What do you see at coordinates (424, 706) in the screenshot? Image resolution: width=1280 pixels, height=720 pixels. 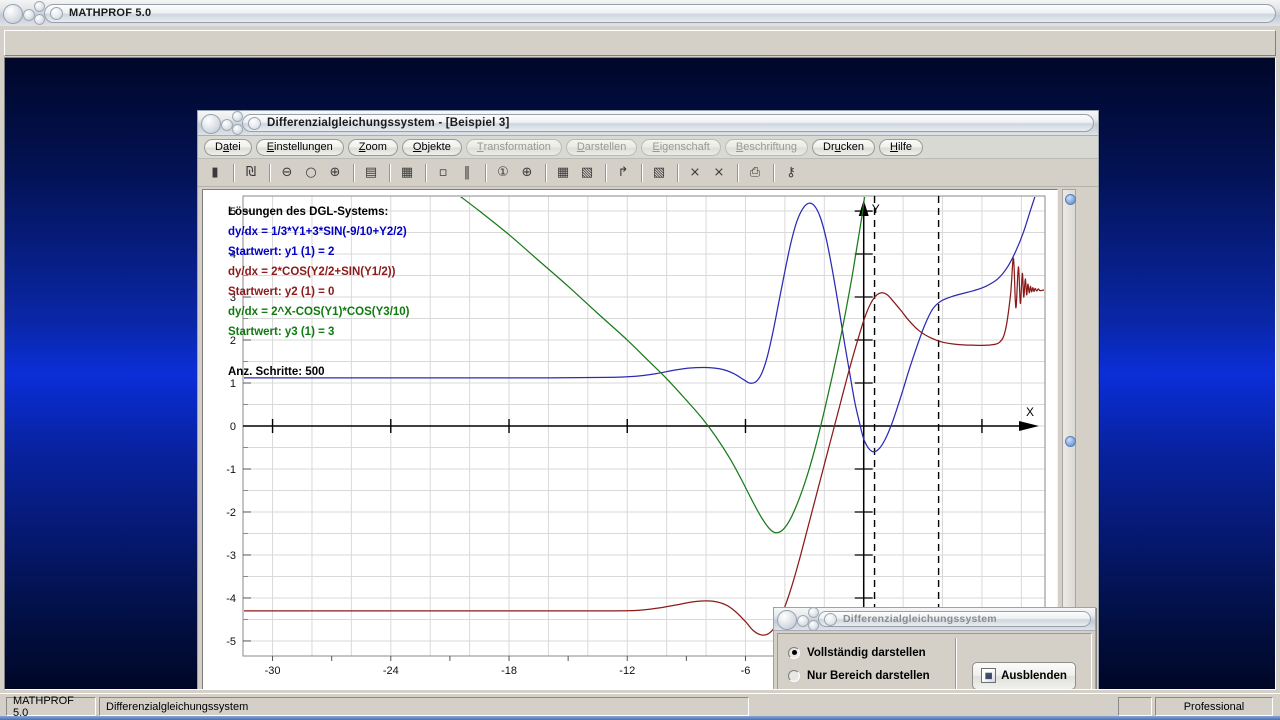 I see `statusbar-module: Differenzialgleichungssystem` at bounding box center [424, 706].